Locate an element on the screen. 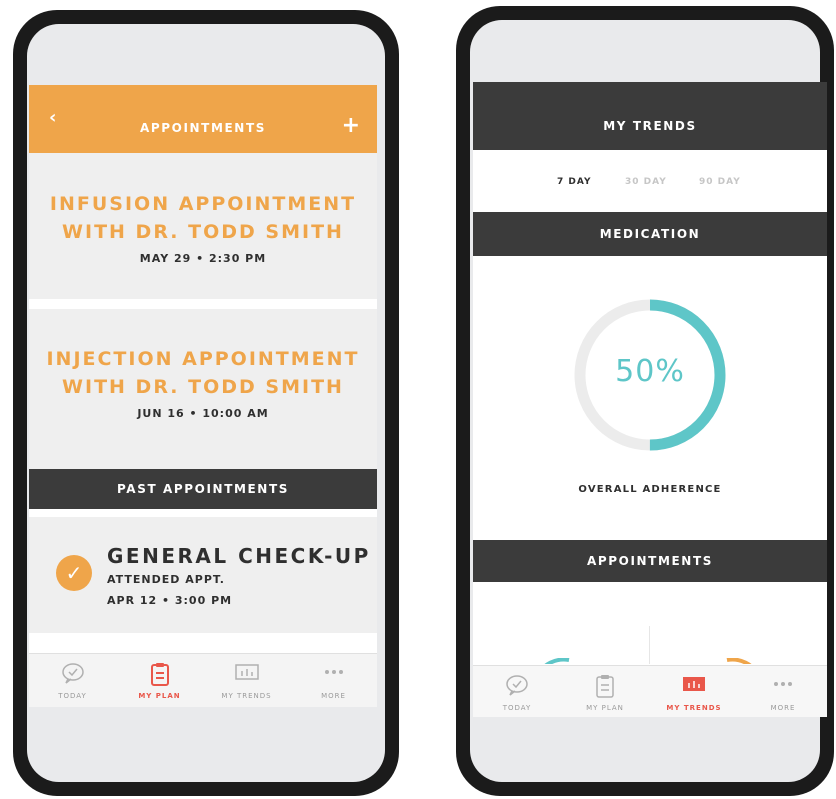 The height and width of the screenshot is (799, 836). adherence-label: OVERALL ADHERENCE is located at coordinates (650, 489).